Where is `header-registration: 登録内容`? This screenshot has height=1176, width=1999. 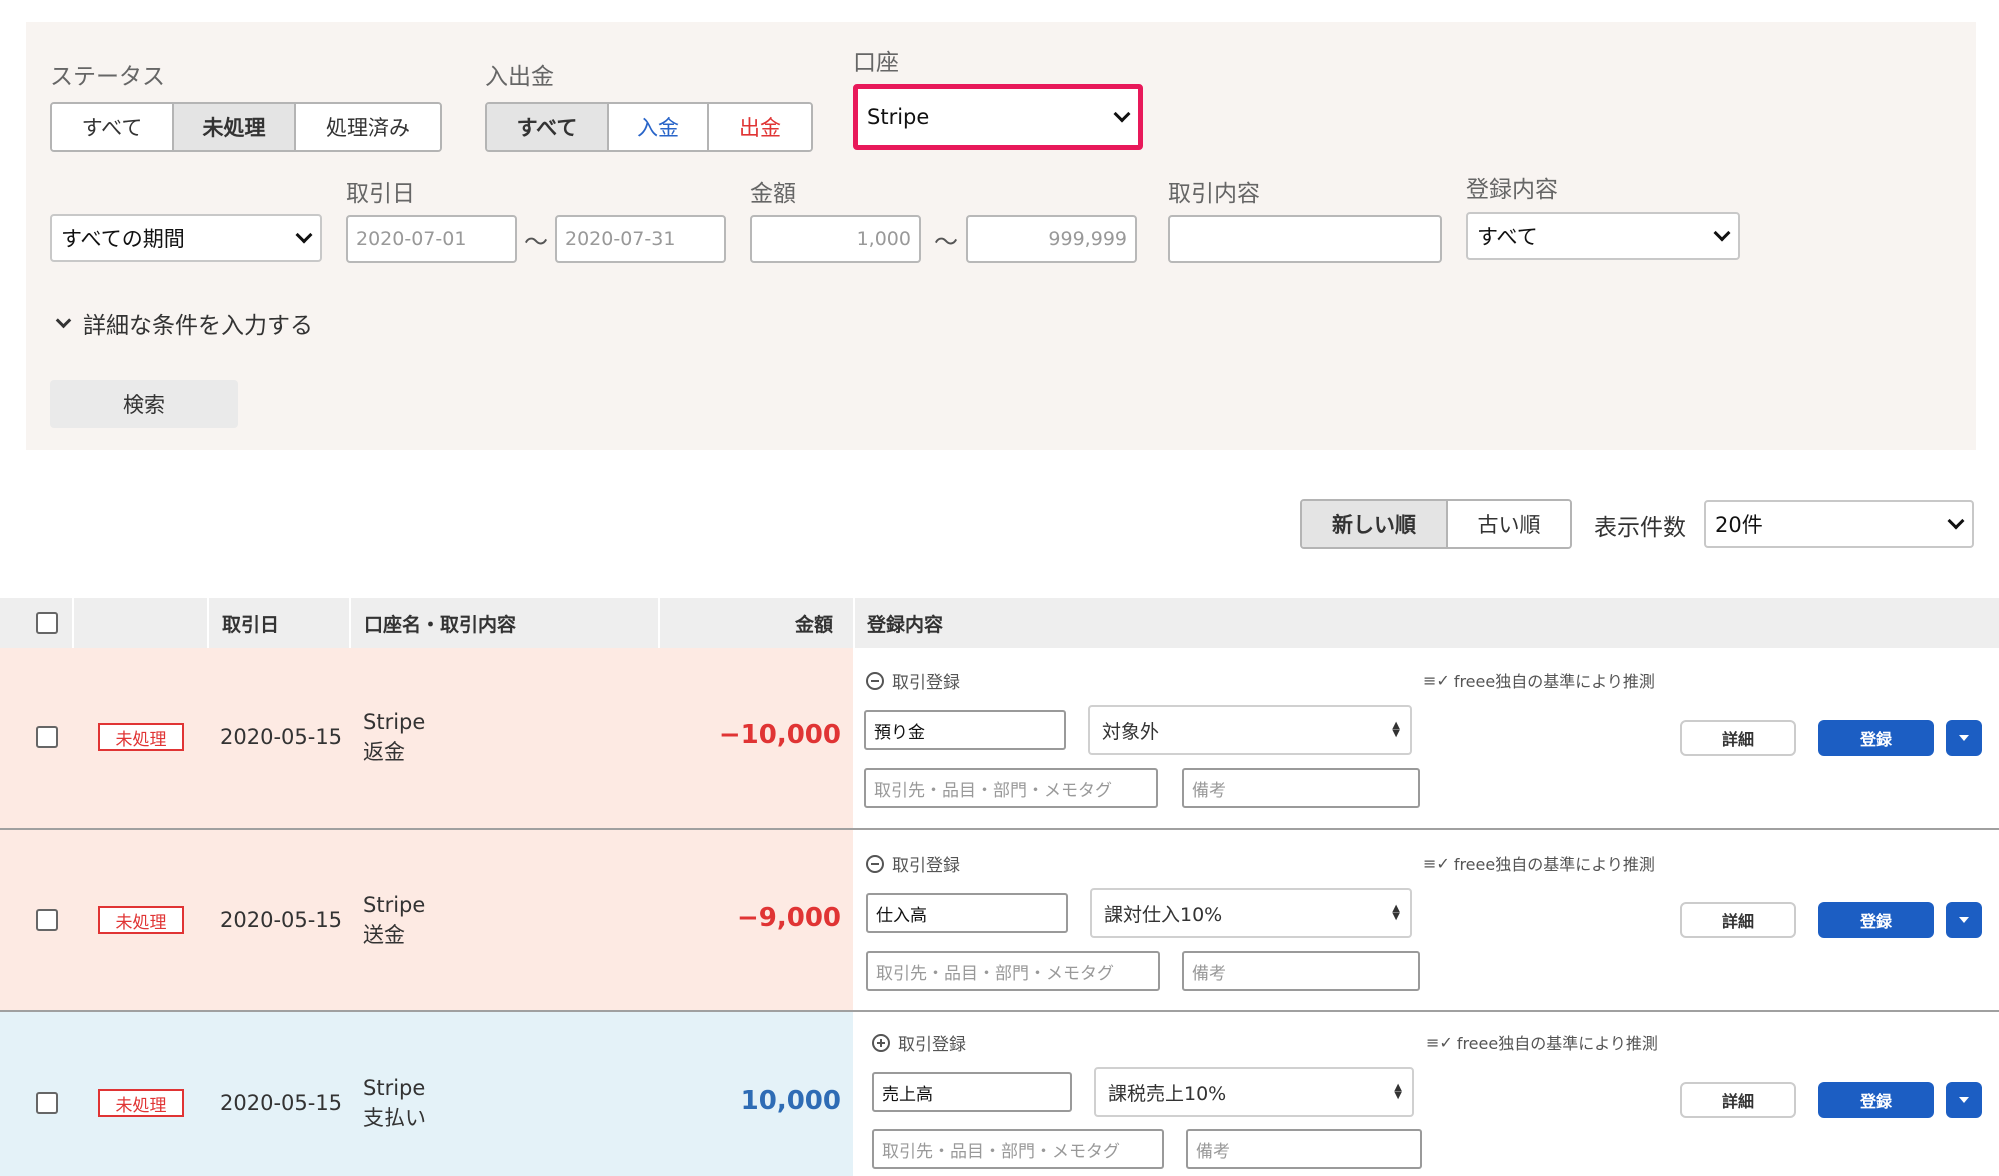
header-registration: 登録内容 is located at coordinates (905, 624).